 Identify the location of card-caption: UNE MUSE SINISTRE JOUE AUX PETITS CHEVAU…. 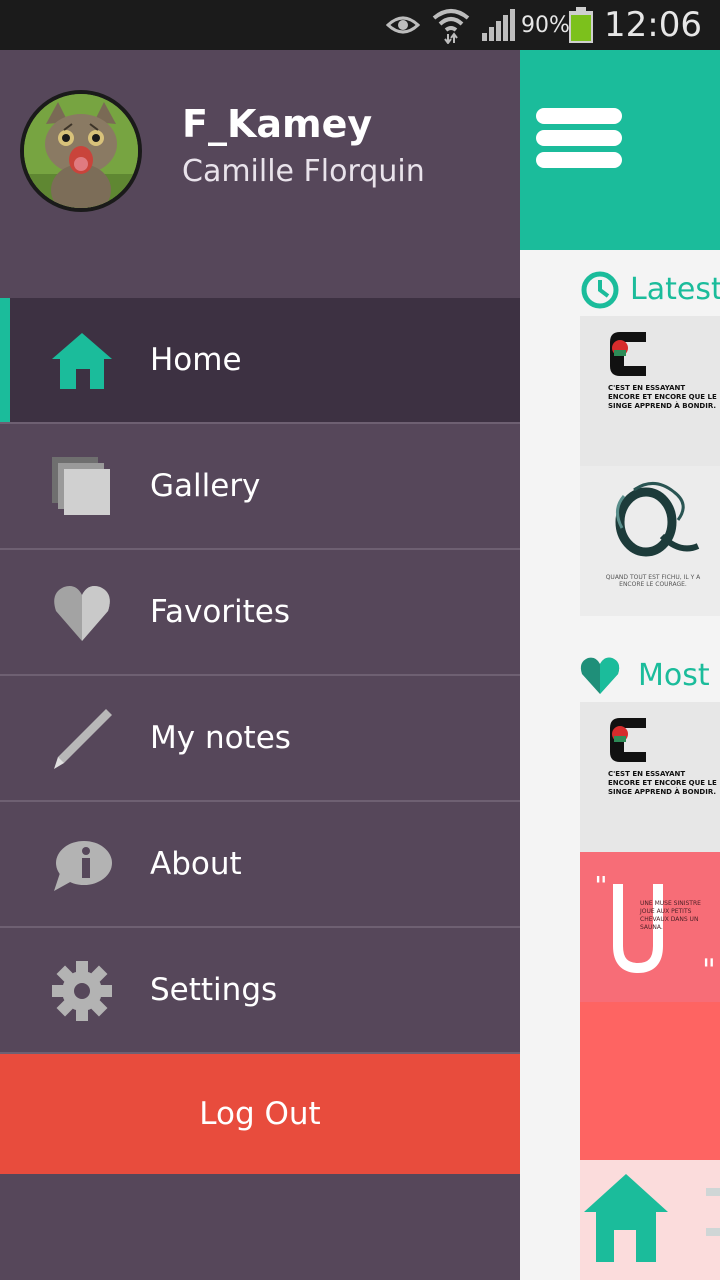
(670, 915).